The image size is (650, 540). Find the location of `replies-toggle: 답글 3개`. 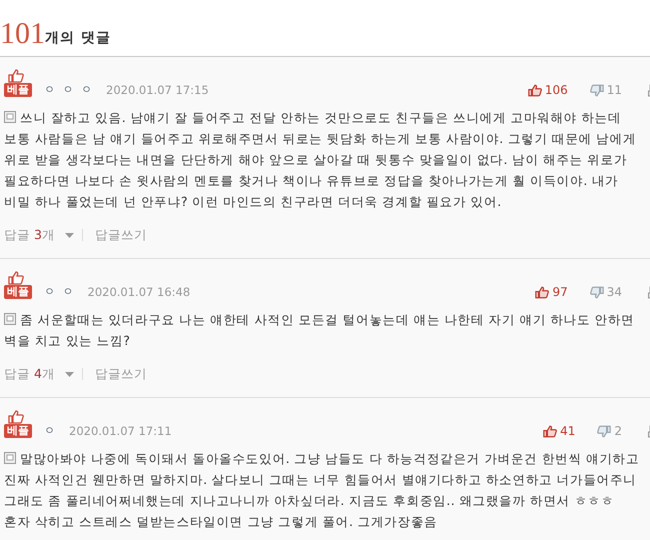

replies-toggle: 답글 3개 is located at coordinates (39, 235).